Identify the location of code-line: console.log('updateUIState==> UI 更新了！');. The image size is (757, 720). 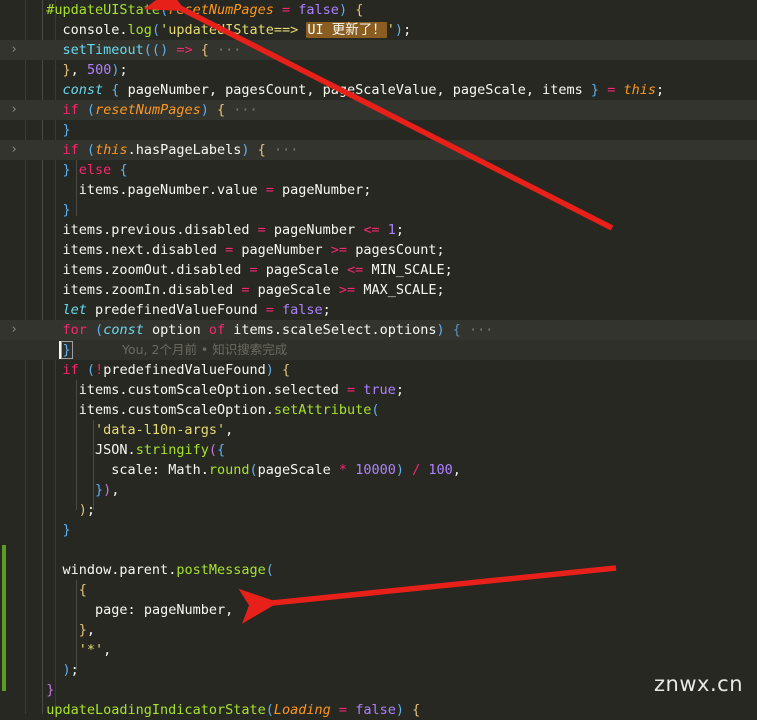
(378, 30).